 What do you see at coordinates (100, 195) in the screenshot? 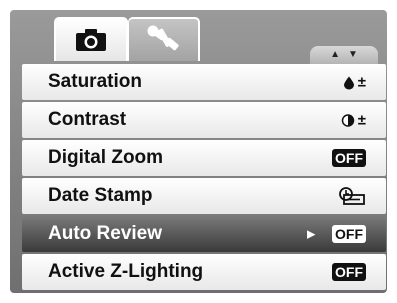
I see `menu-item-label: Date Stamp` at bounding box center [100, 195].